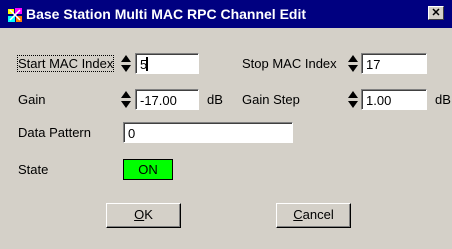 This screenshot has height=249, width=452. I want to click on gain-spinner, so click(126, 100).